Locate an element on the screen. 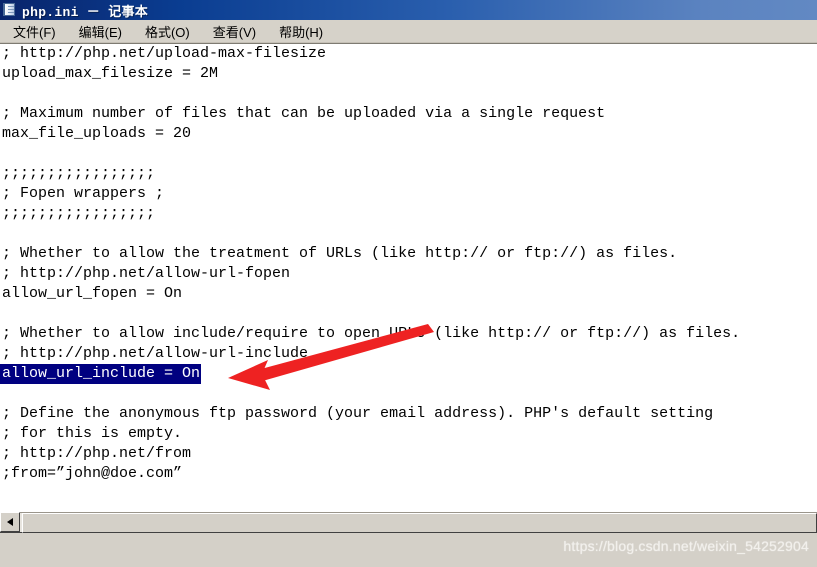 The image size is (817, 567). code-line: max_file_uploads = 20 is located at coordinates (97, 133).